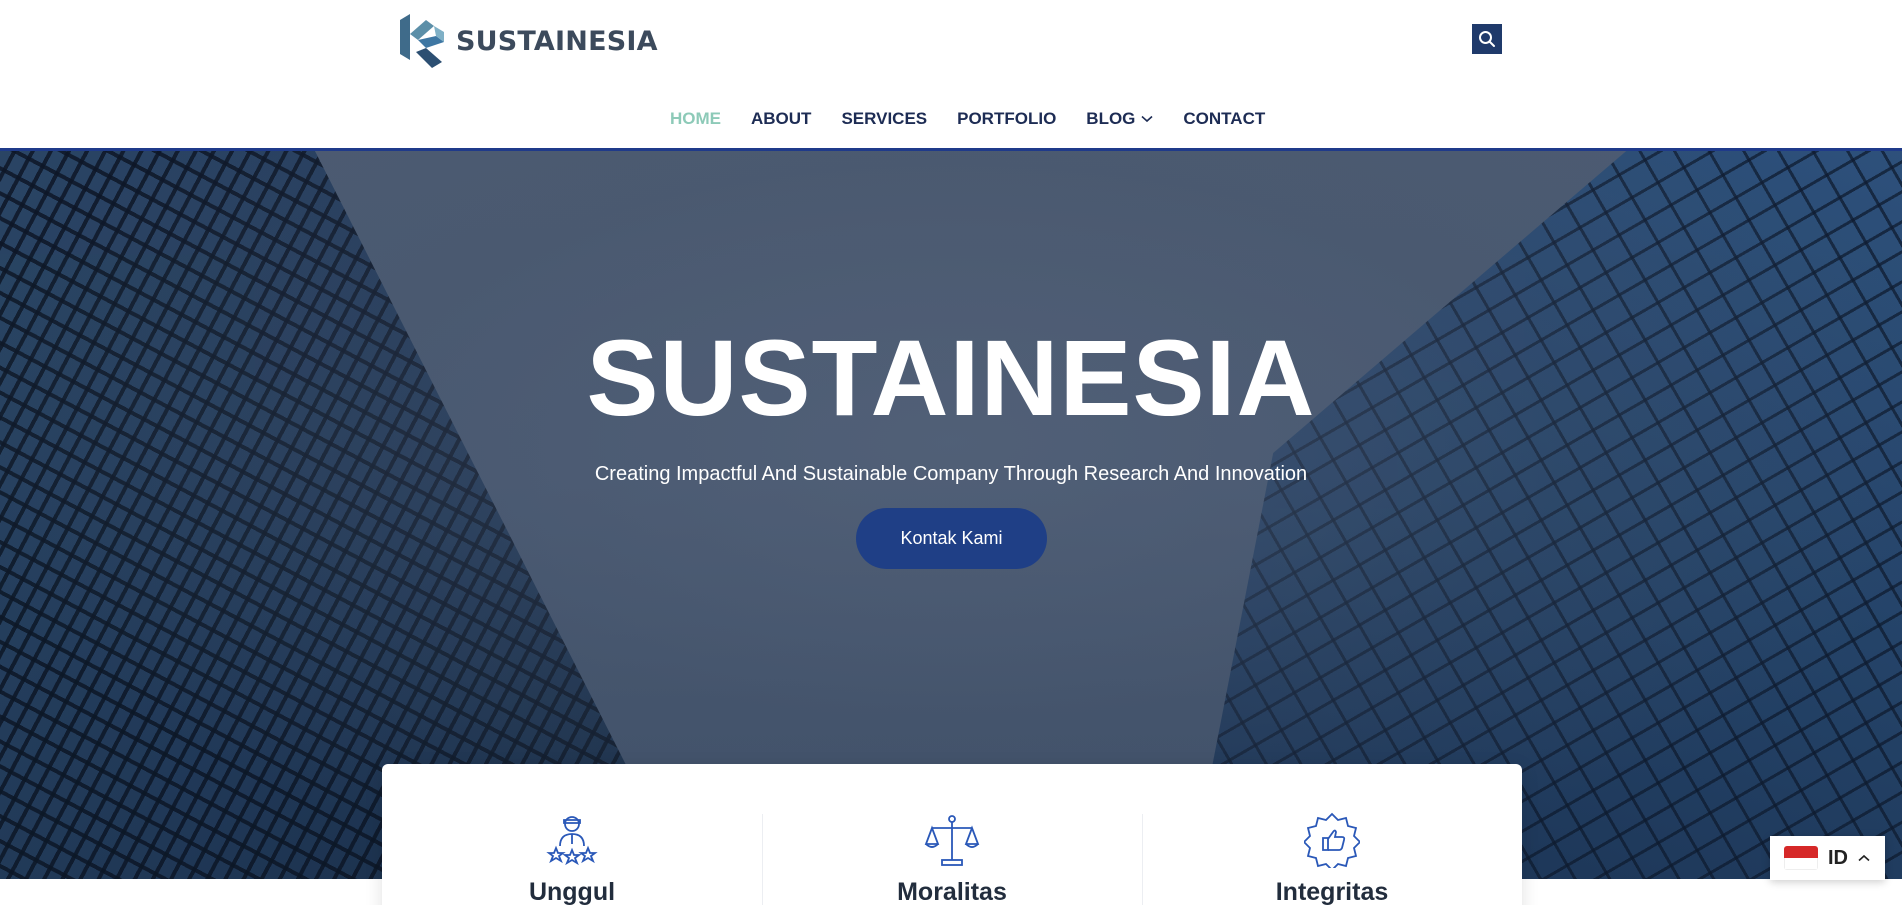 The height and width of the screenshot is (905, 1902). Describe the element at coordinates (1801, 858) in the screenshot. I see `indonesia-flag-icon` at that location.